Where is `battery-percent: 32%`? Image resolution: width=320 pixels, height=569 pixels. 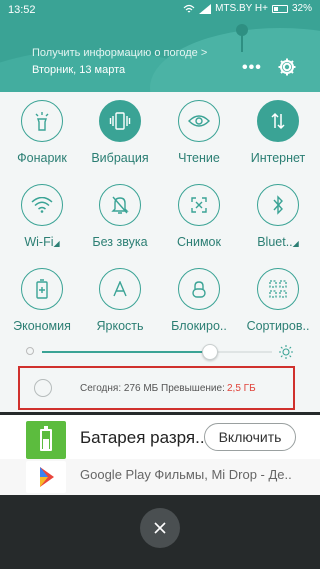
battery-percent: 32% is located at coordinates (301, 8).